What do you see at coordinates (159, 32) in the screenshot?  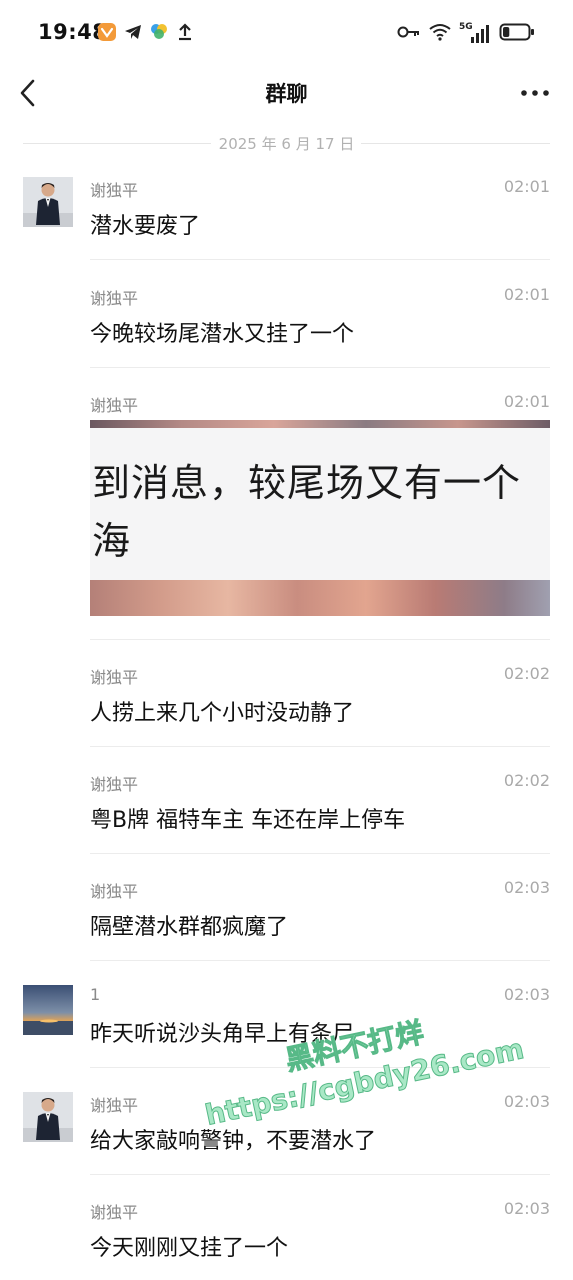 I see `color-app-icon` at bounding box center [159, 32].